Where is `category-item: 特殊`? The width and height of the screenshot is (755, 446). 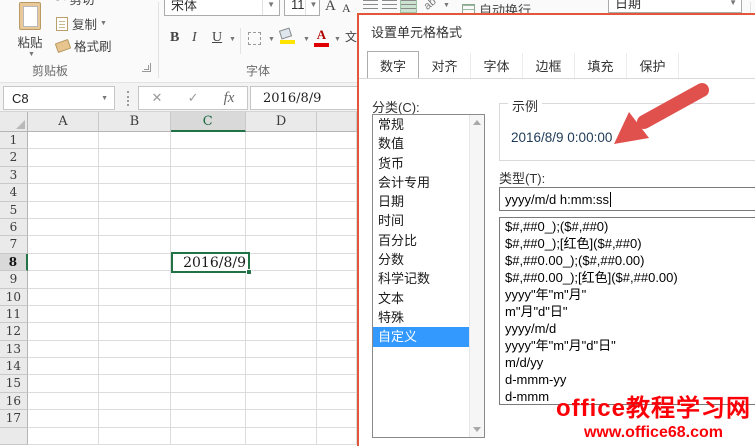
category-item: 特殊 is located at coordinates (421, 317).